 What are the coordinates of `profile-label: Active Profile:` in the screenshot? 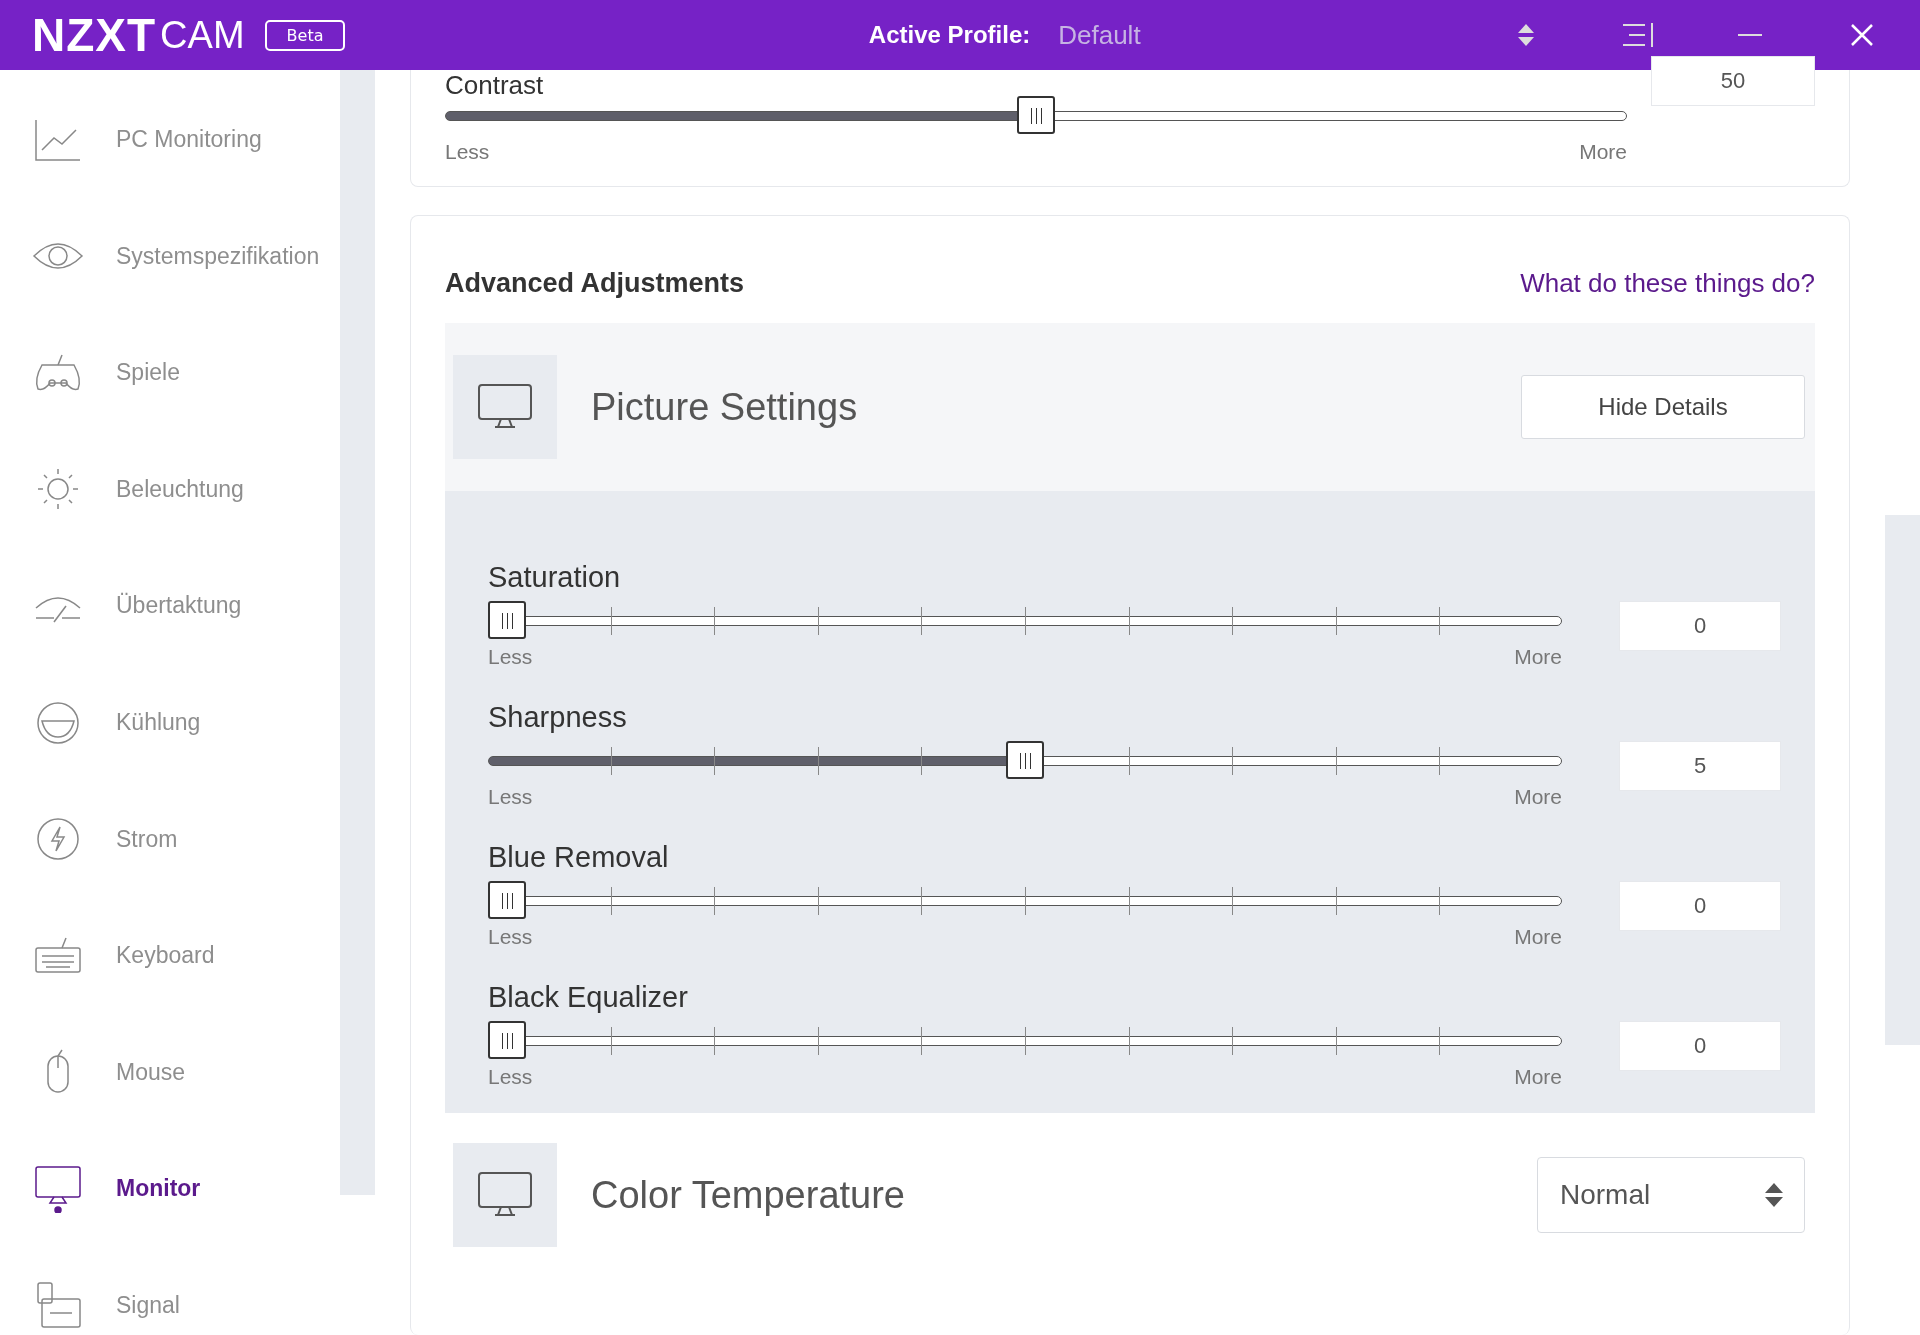 It's located at (949, 35).